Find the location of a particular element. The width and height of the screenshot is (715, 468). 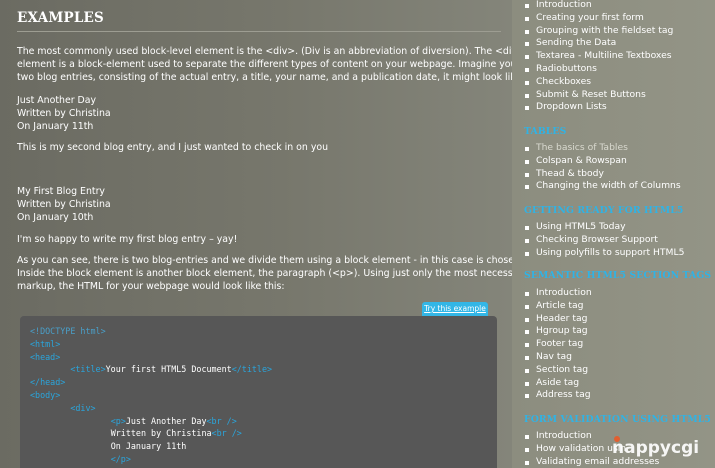

sidebar-item-semantic-intro: Introduction is located at coordinates (558, 293).